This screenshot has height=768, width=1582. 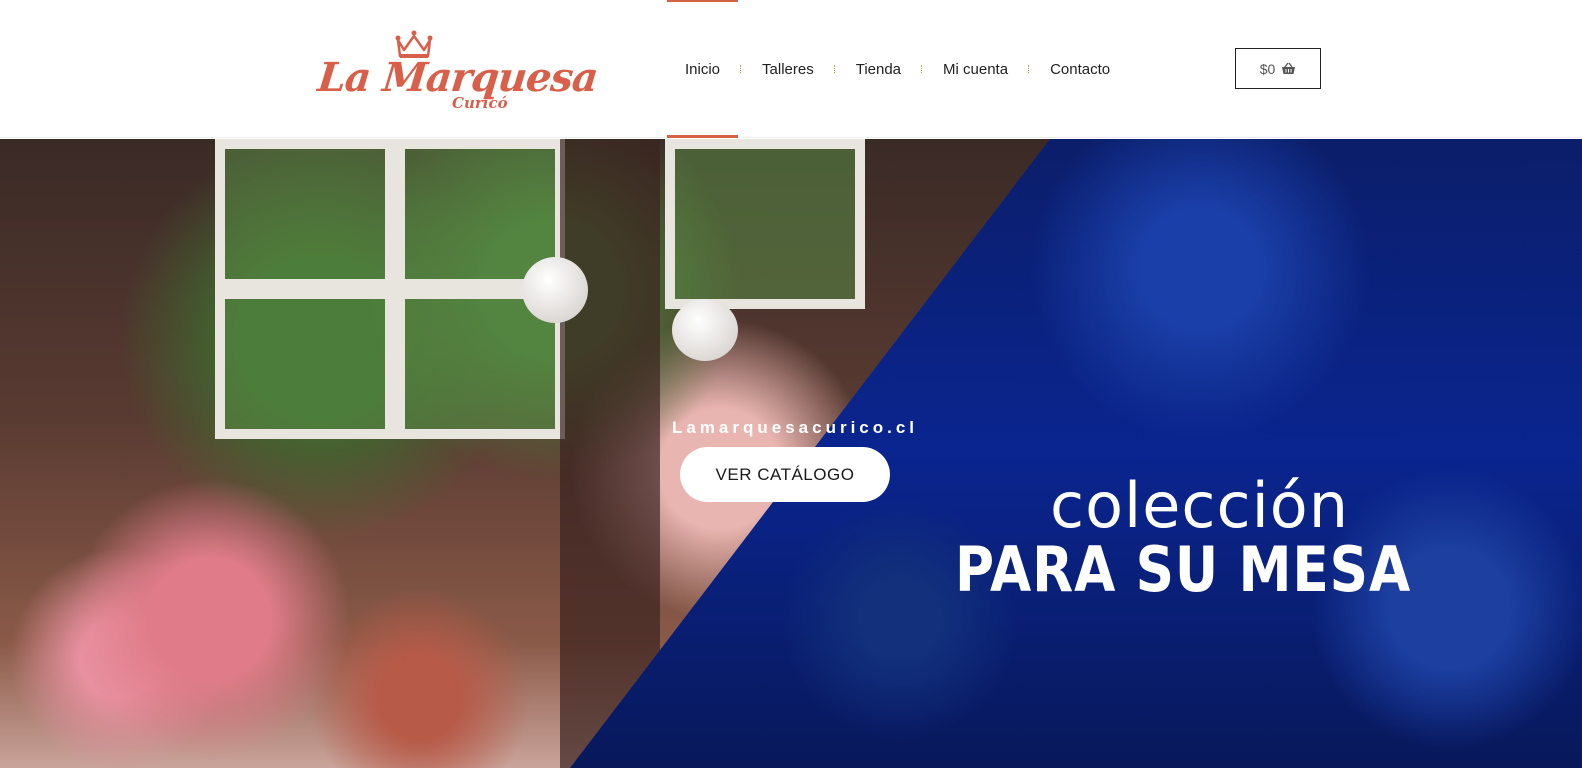 I want to click on nav-item-inicio: Inicio, so click(x=702, y=69).